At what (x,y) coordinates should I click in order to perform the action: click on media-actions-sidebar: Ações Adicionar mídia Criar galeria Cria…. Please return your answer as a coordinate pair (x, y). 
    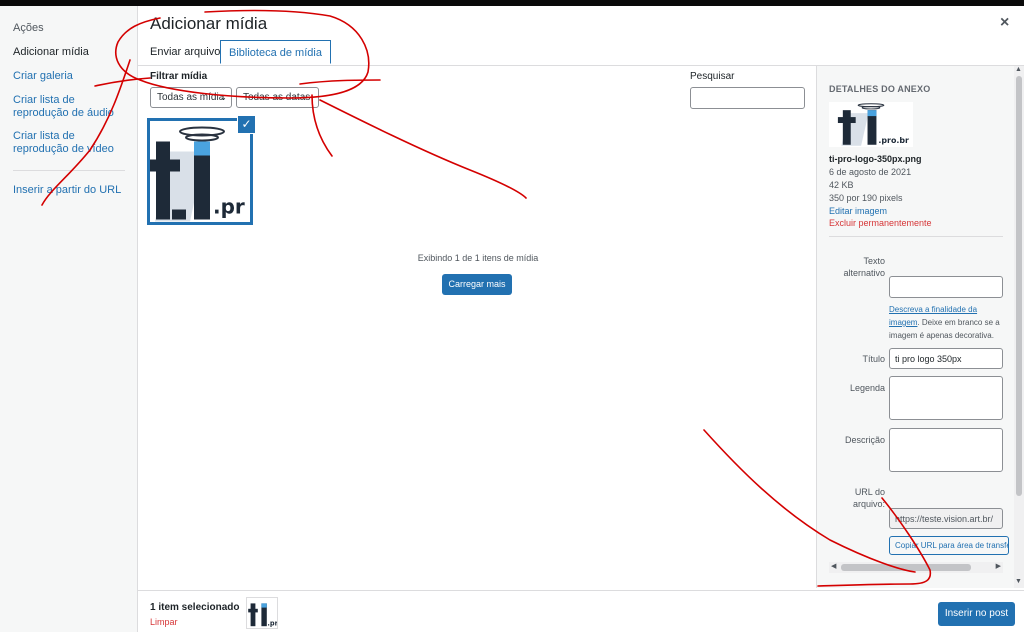
    Looking at the image, I should click on (69, 319).